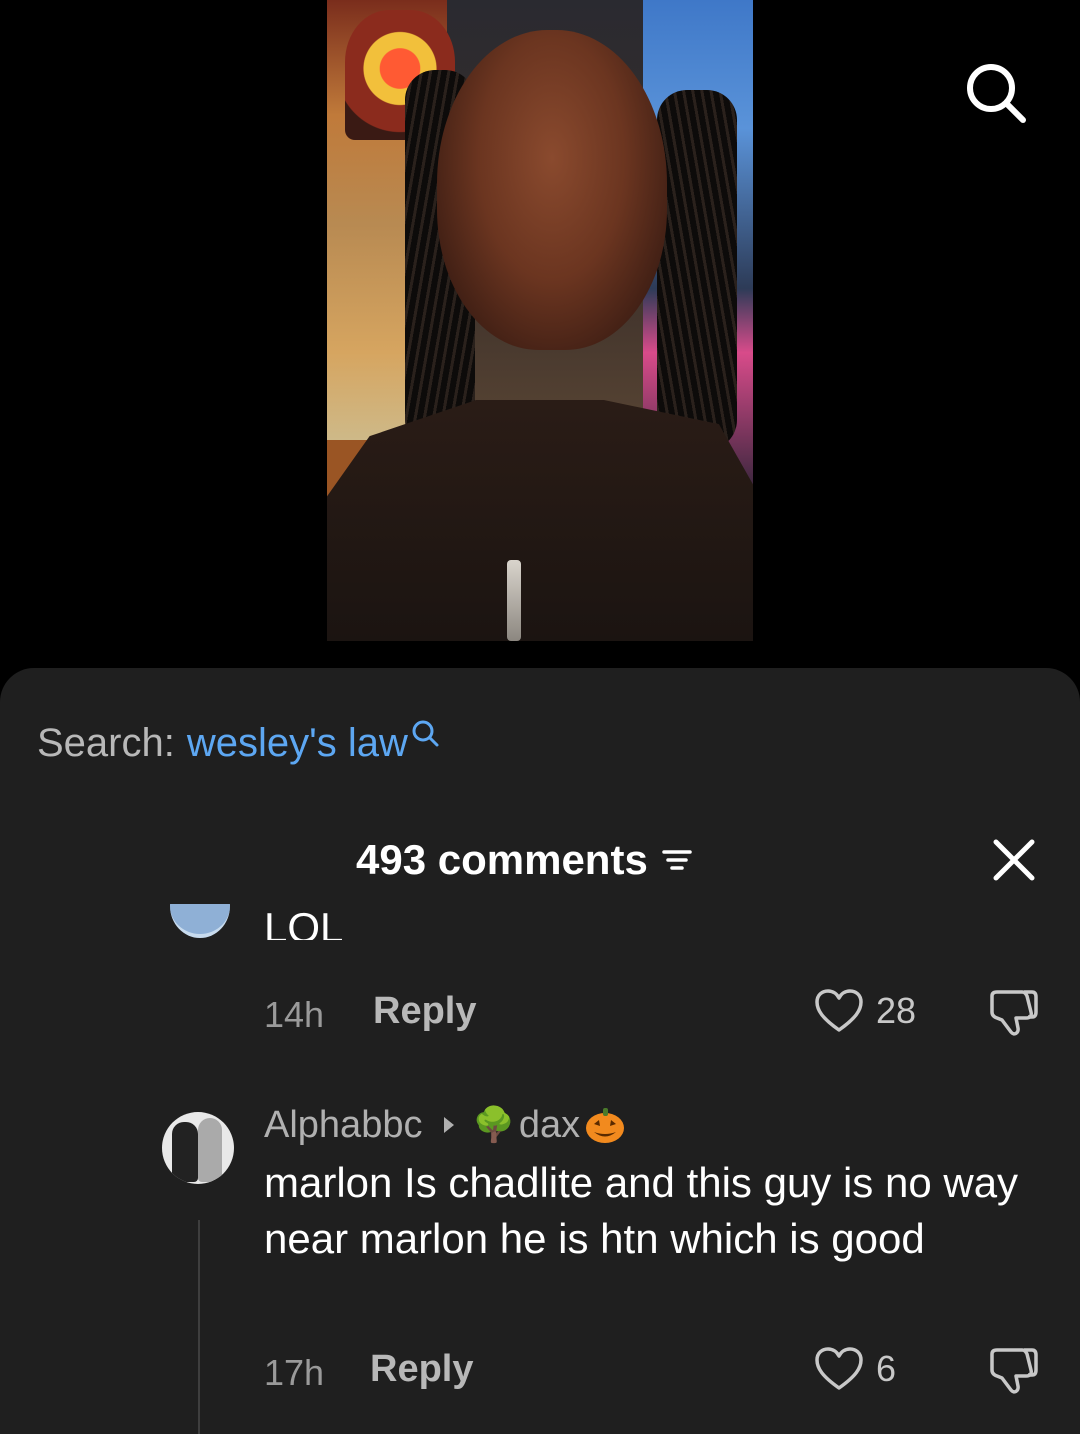 Image resolution: width=1080 pixels, height=1434 pixels. Describe the element at coordinates (294, 1014) in the screenshot. I see `comment-time: 14h` at that location.